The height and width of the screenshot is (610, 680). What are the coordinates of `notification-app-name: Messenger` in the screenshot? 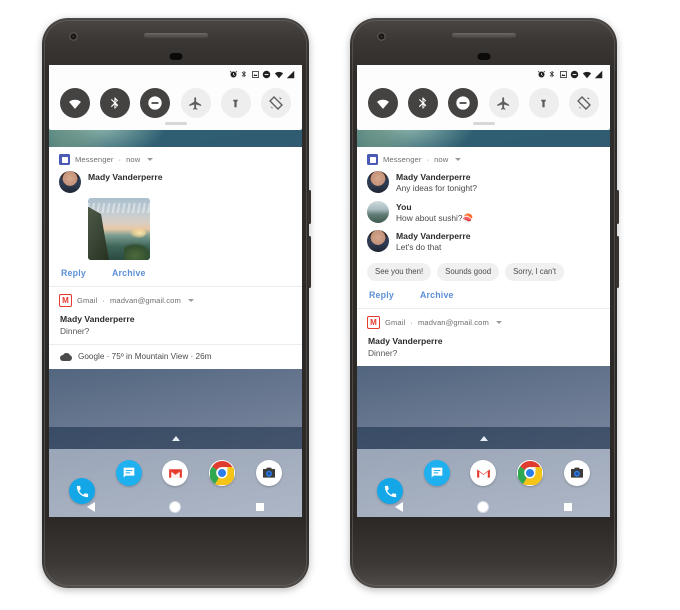 It's located at (94, 159).